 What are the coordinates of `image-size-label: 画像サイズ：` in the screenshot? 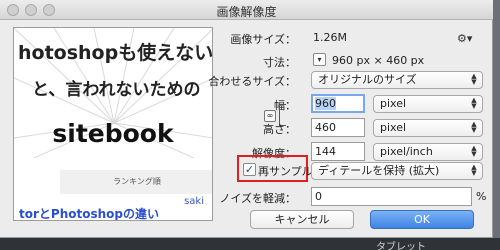 It's located at (263, 39).